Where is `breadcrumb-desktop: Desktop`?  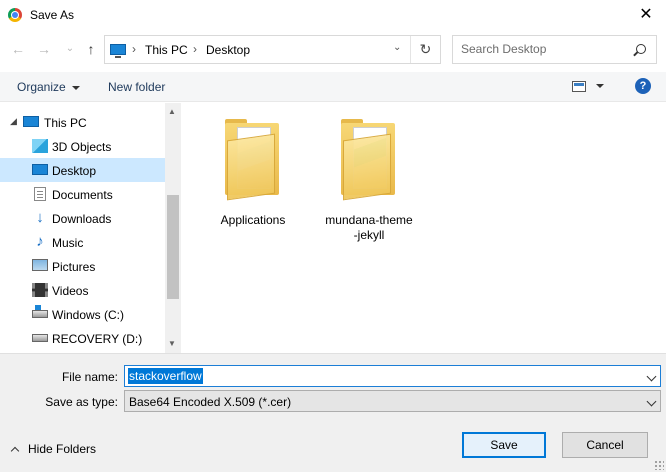
breadcrumb-desktop: Desktop is located at coordinates (228, 50).